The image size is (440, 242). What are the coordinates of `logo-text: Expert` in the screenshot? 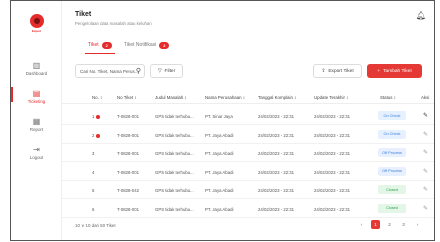 It's located at (36, 31).